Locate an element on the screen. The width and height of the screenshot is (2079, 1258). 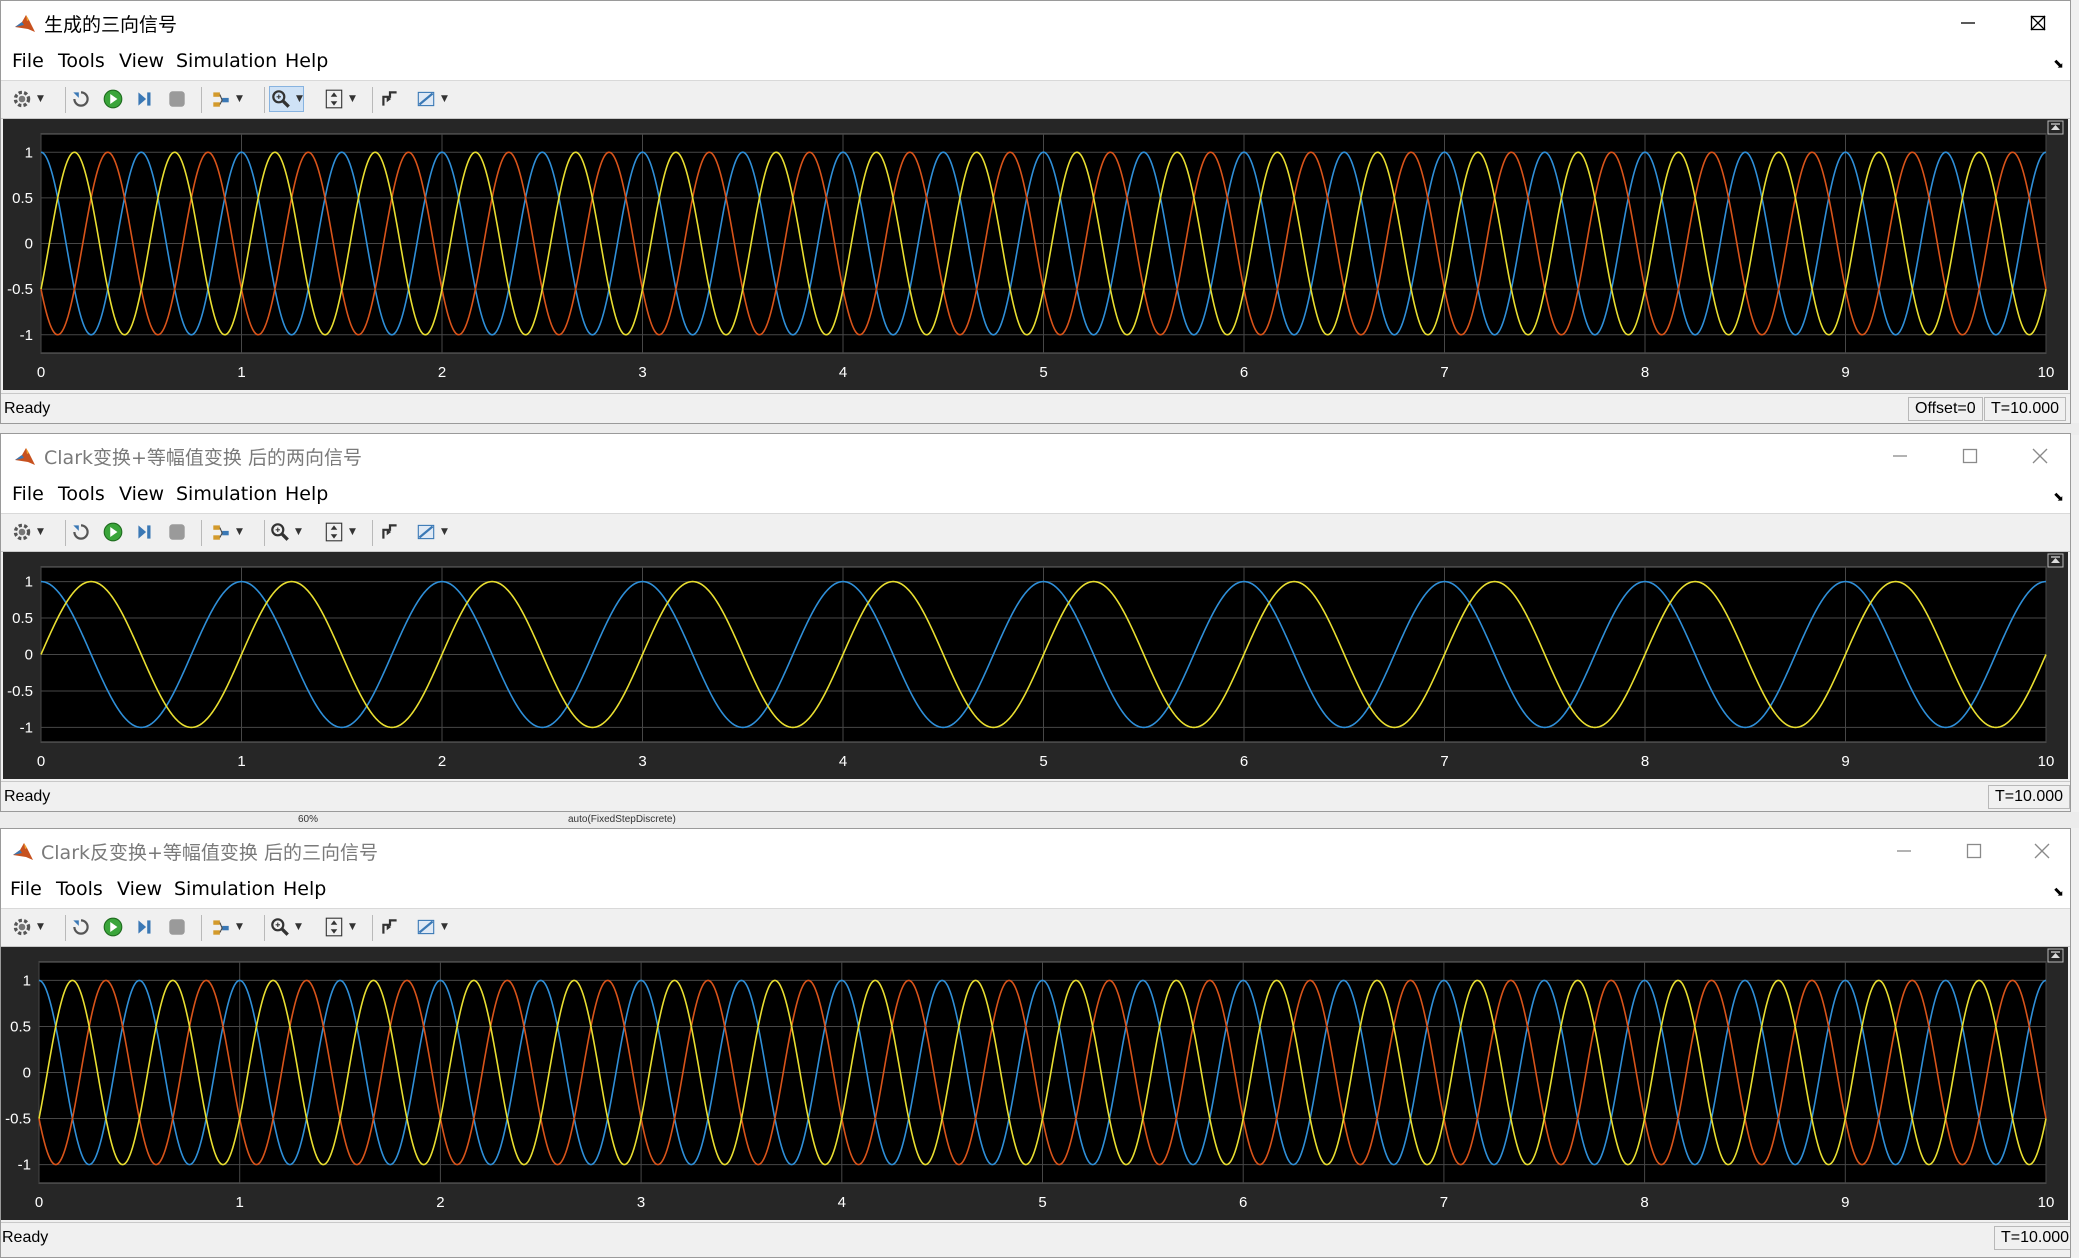
minimize-icon is located at coordinates (1900, 456).